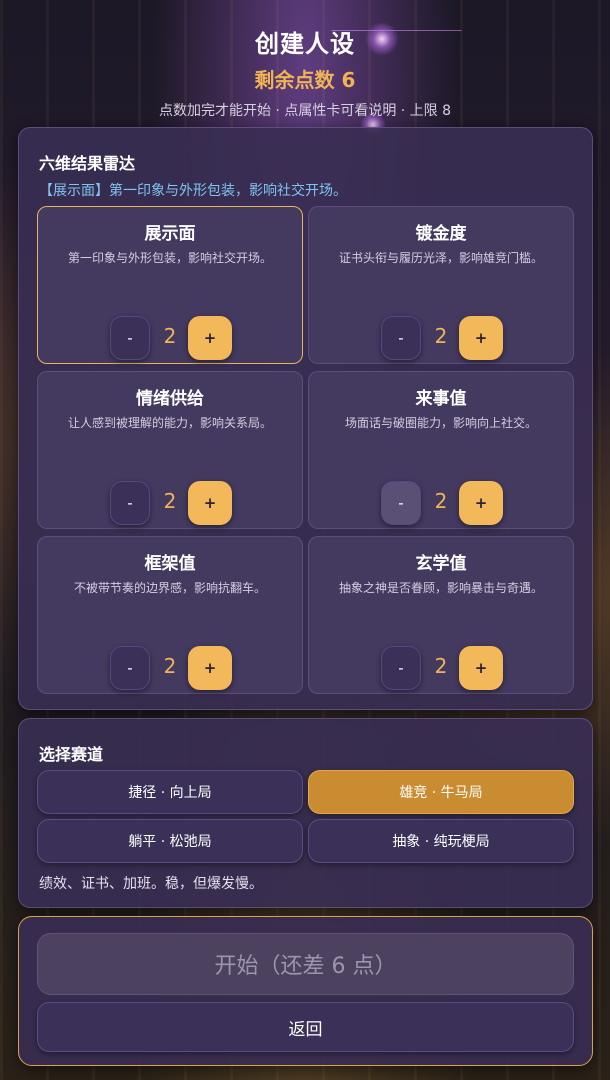 The image size is (610, 1080). What do you see at coordinates (170, 234) in the screenshot?
I see `attribute-name: 展示面` at bounding box center [170, 234].